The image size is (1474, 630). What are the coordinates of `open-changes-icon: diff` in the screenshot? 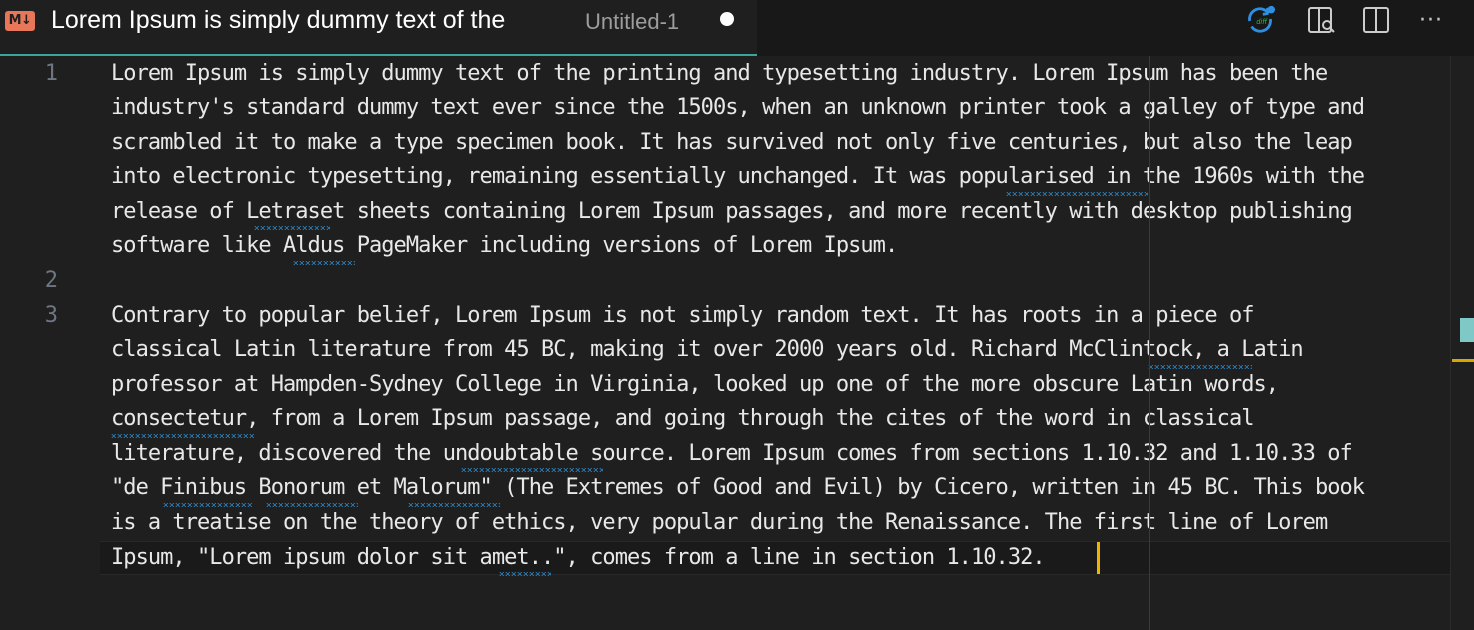 It's located at (1260, 20).